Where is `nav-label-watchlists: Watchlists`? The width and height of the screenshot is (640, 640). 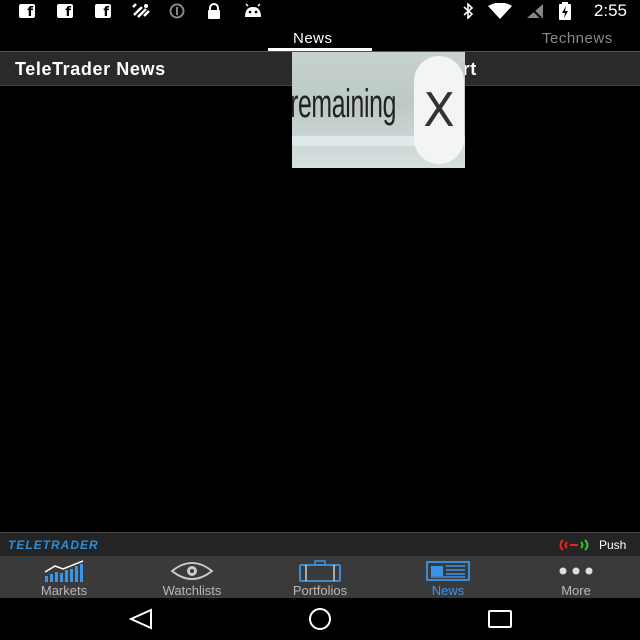
nav-label-watchlists: Watchlists is located at coordinates (192, 590).